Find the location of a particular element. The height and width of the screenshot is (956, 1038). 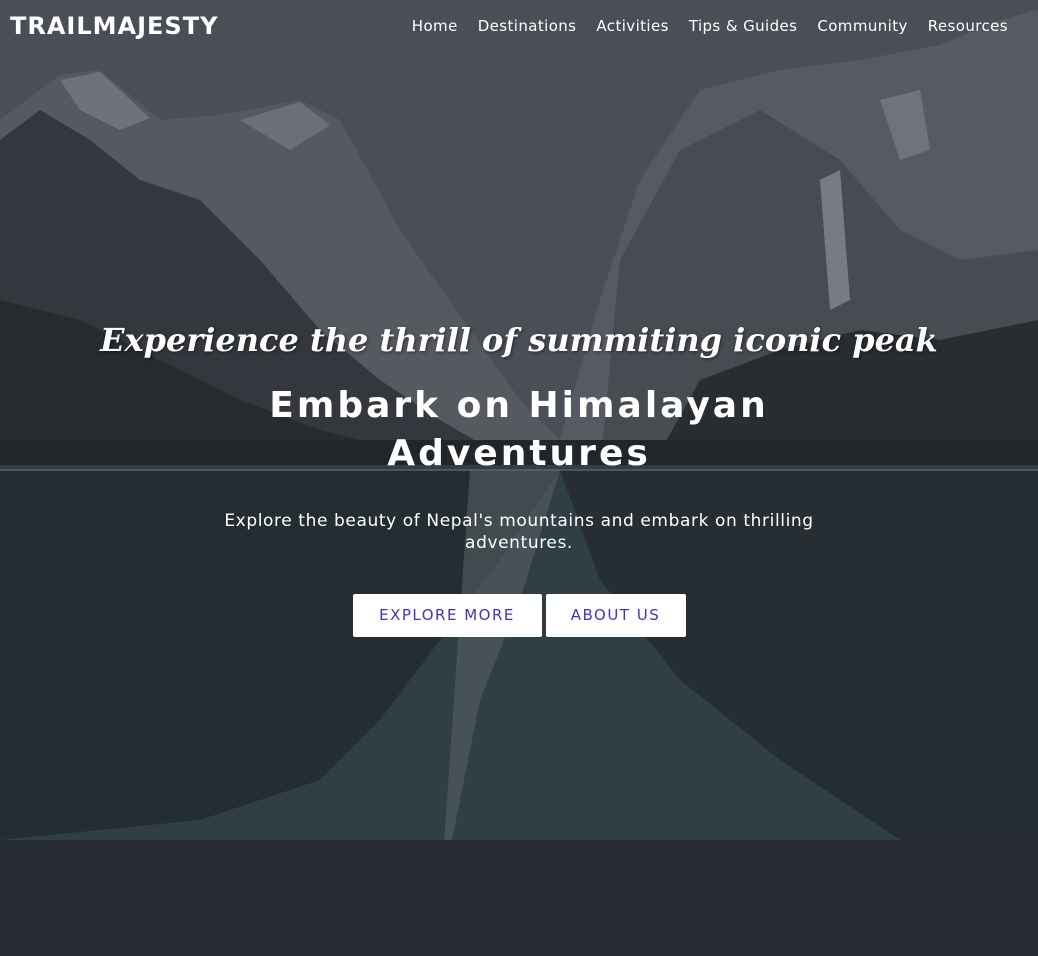

nav-item-resources: Resources is located at coordinates (968, 26).